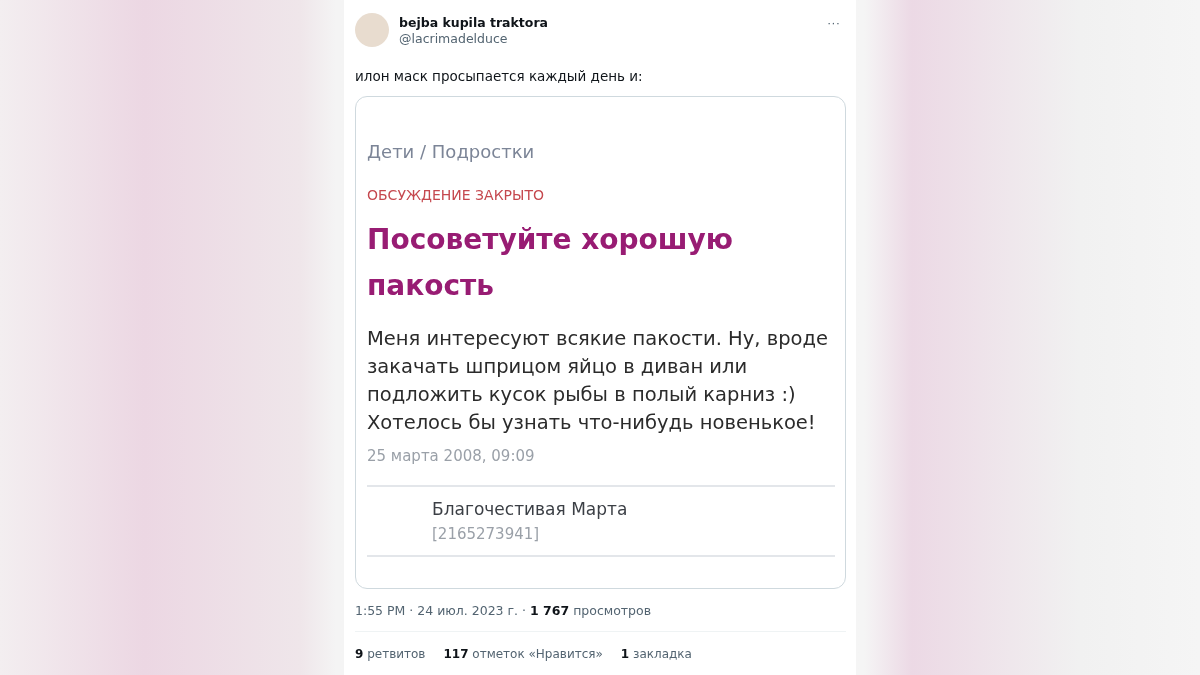  I want to click on commenter-name: Благочестивая Марта, so click(530, 509).